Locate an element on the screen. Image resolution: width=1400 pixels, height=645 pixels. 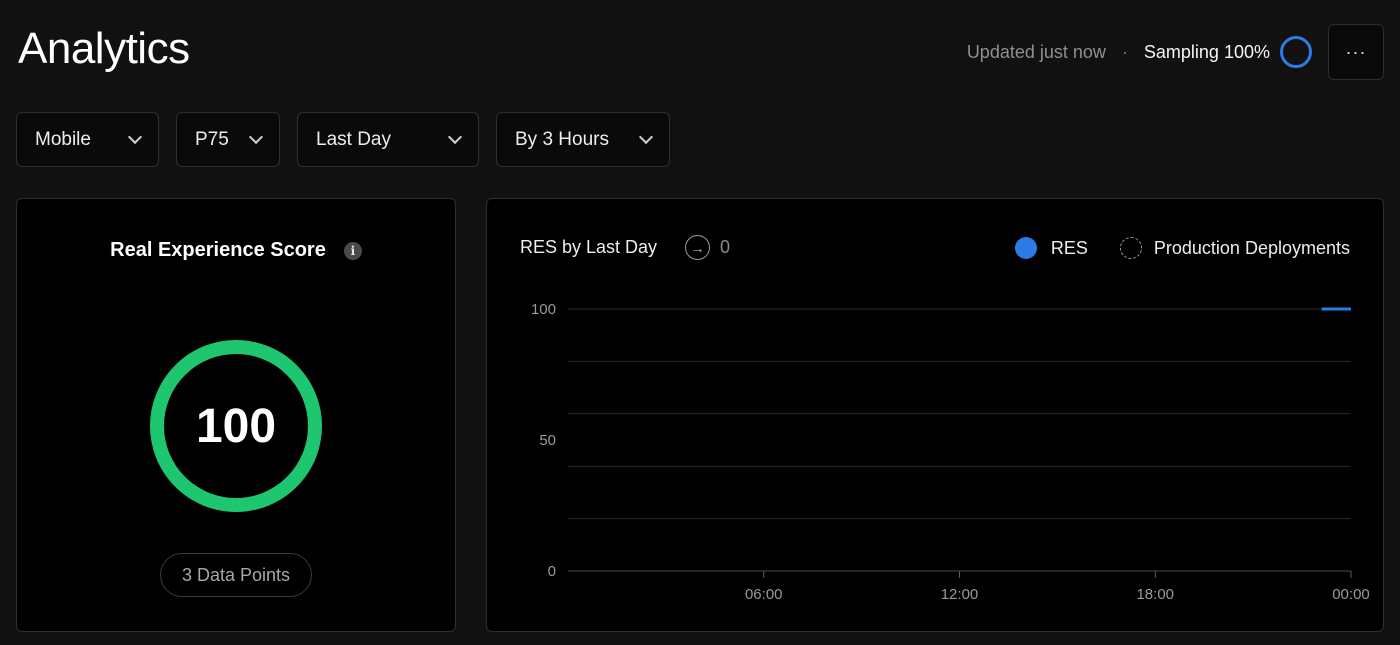
header-status: Updated just now · Sampling 100% ··· is located at coordinates (1175, 52).